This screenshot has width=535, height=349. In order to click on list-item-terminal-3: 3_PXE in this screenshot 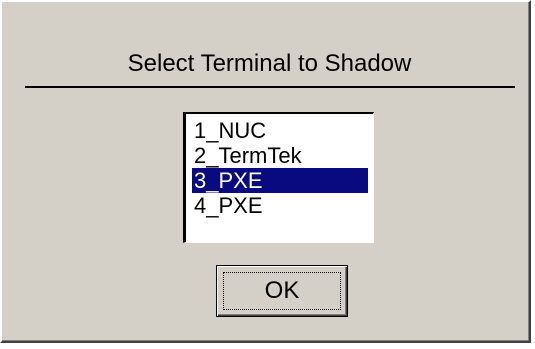, I will do `click(280, 180)`.